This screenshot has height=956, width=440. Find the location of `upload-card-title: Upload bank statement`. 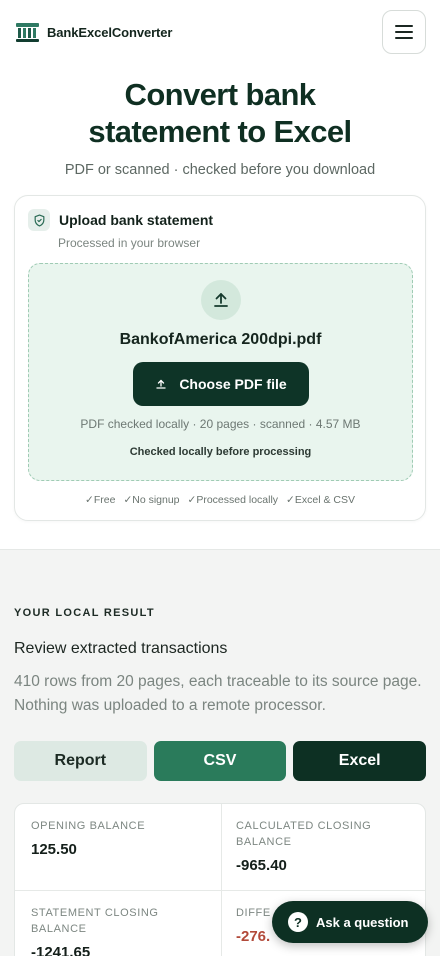

upload-card-title: Upload bank statement is located at coordinates (136, 220).